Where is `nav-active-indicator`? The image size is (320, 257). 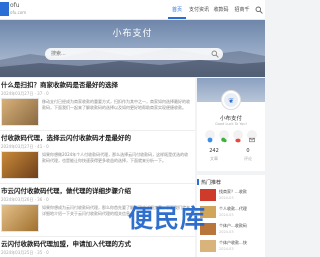 nav-active-indicator is located at coordinates (177, 18).